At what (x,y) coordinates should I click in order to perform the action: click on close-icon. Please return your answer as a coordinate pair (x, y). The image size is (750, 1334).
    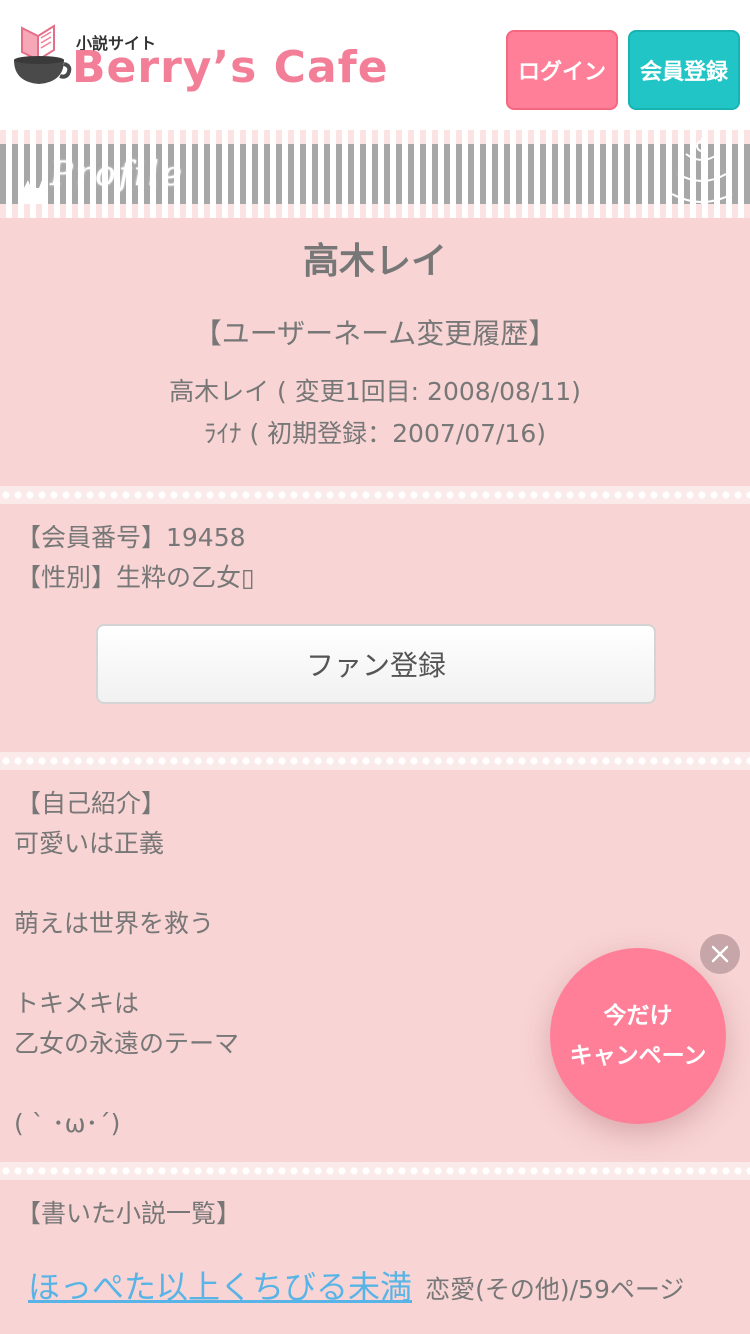
    Looking at the image, I should click on (720, 954).